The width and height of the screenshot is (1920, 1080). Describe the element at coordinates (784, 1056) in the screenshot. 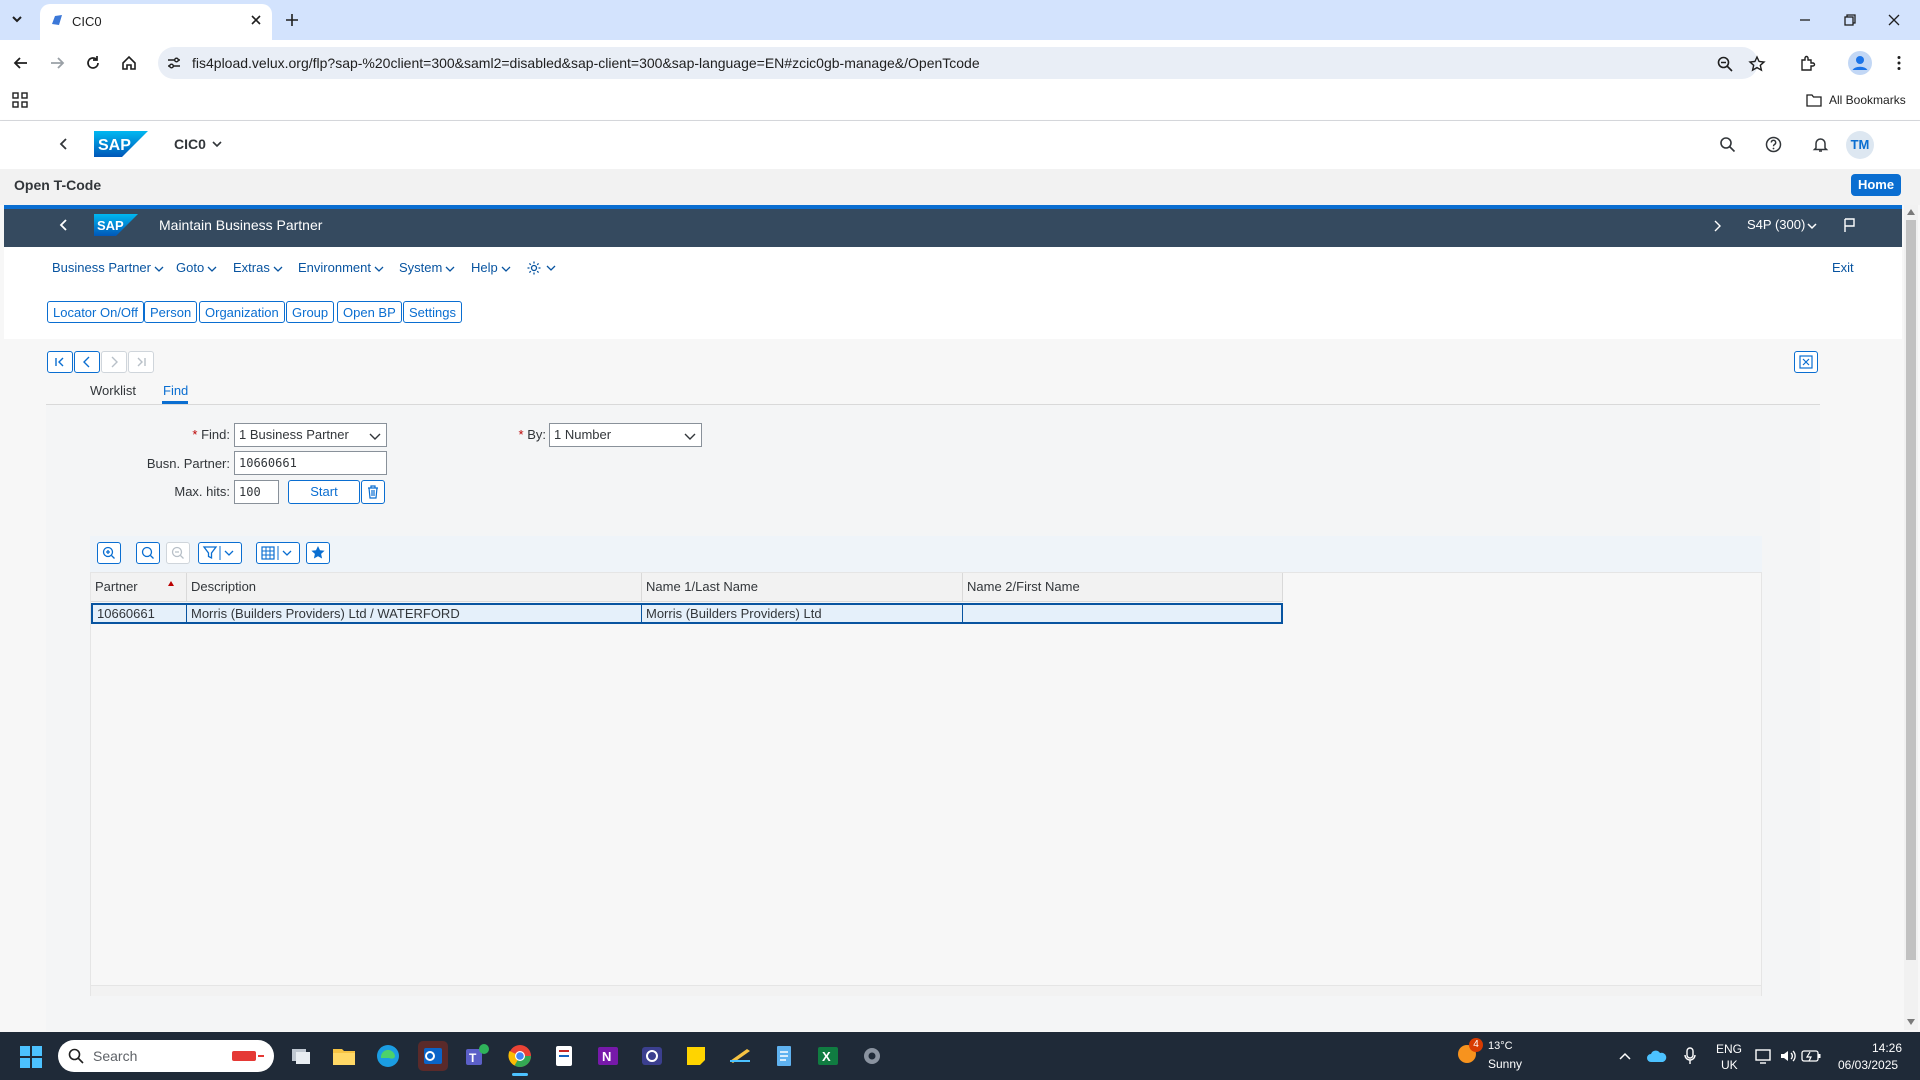

I see `notepad-icon` at that location.